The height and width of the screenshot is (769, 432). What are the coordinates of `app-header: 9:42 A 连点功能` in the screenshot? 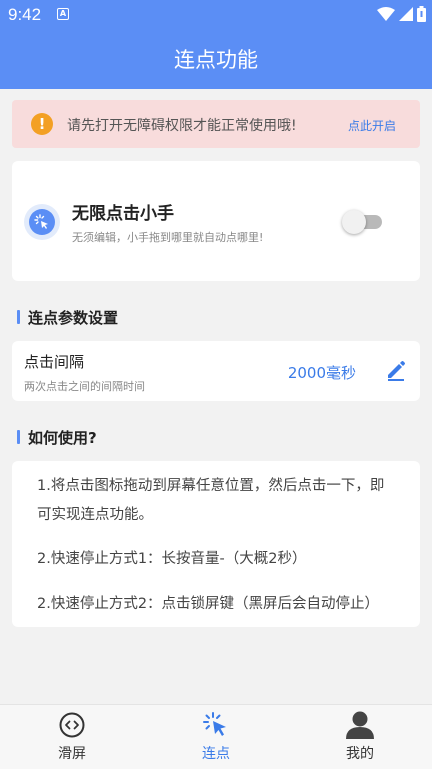 It's located at (216, 44).